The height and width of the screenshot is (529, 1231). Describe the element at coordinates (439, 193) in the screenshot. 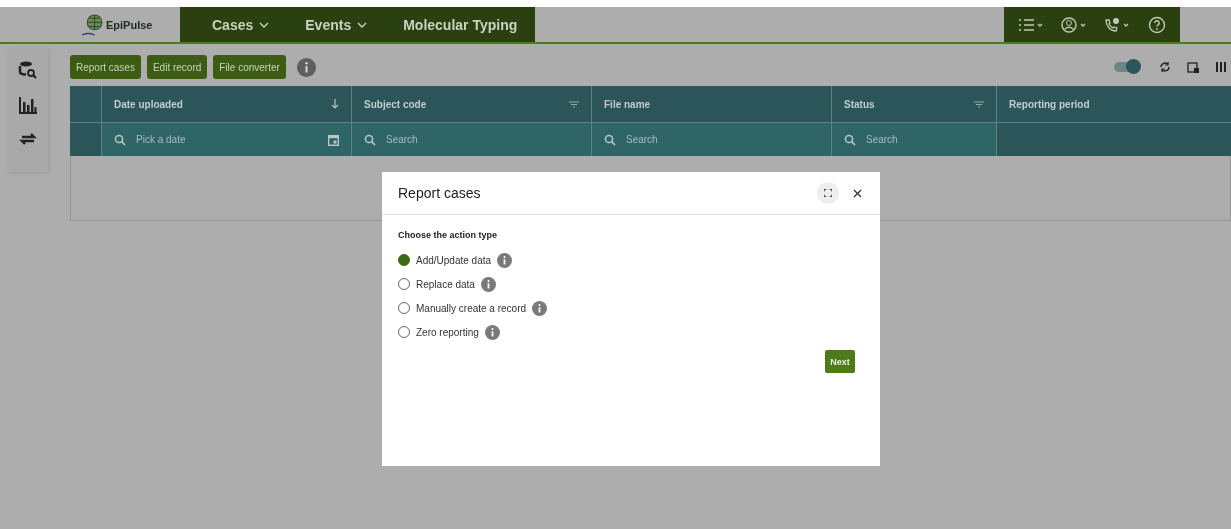

I see `dialog-title: Report cases` at that location.